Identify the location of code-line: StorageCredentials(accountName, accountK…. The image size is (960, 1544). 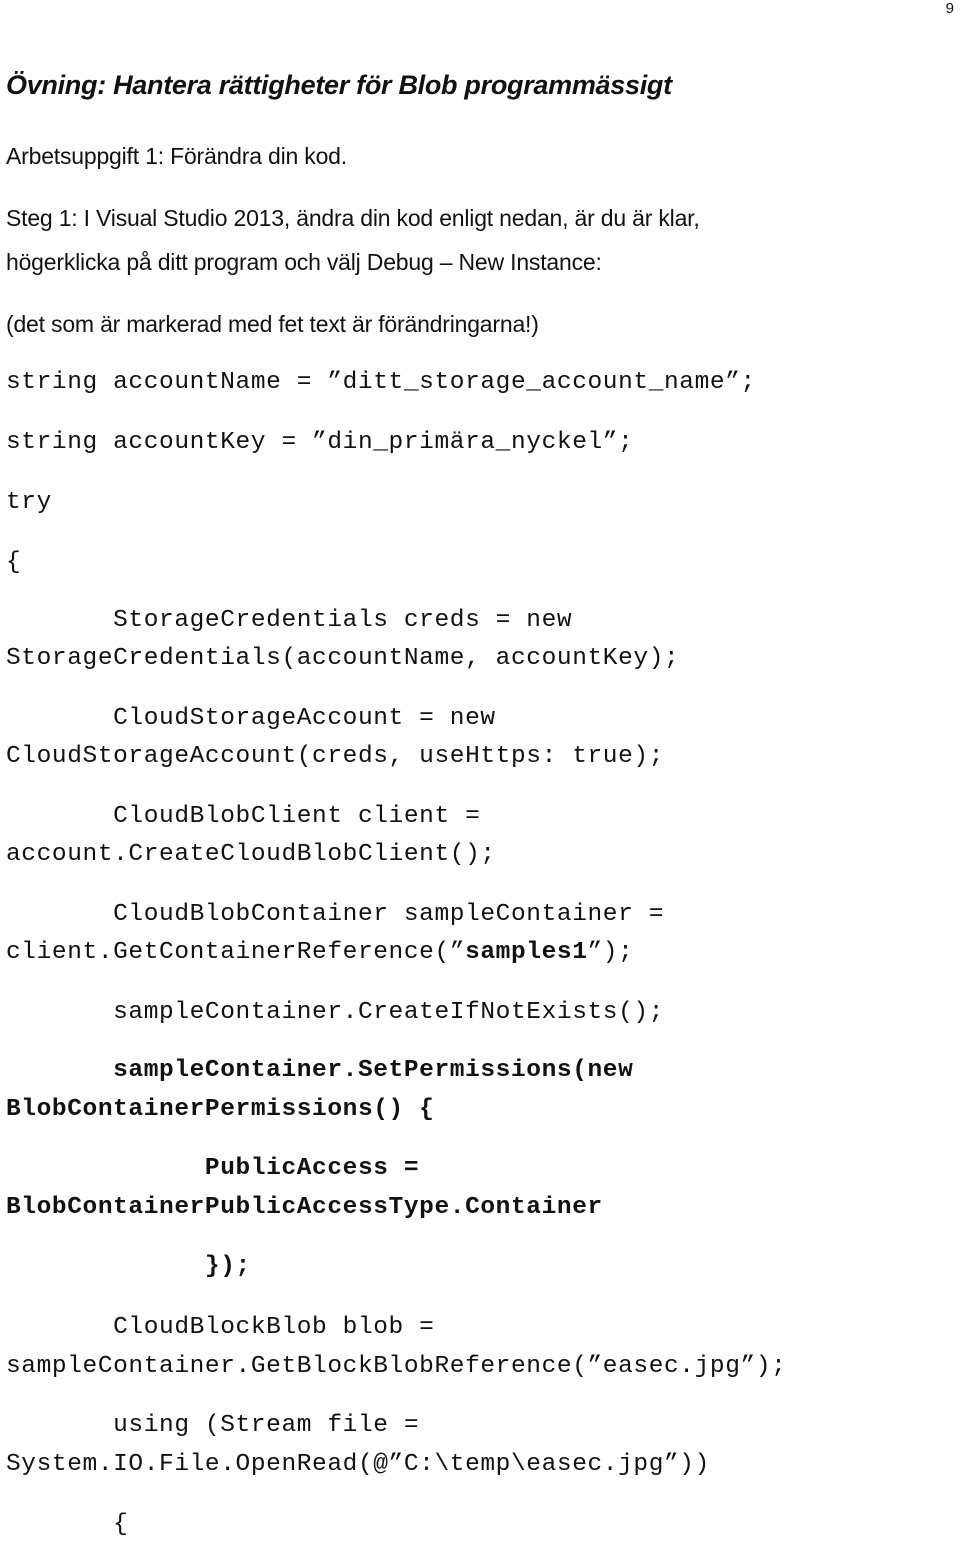
(343, 658).